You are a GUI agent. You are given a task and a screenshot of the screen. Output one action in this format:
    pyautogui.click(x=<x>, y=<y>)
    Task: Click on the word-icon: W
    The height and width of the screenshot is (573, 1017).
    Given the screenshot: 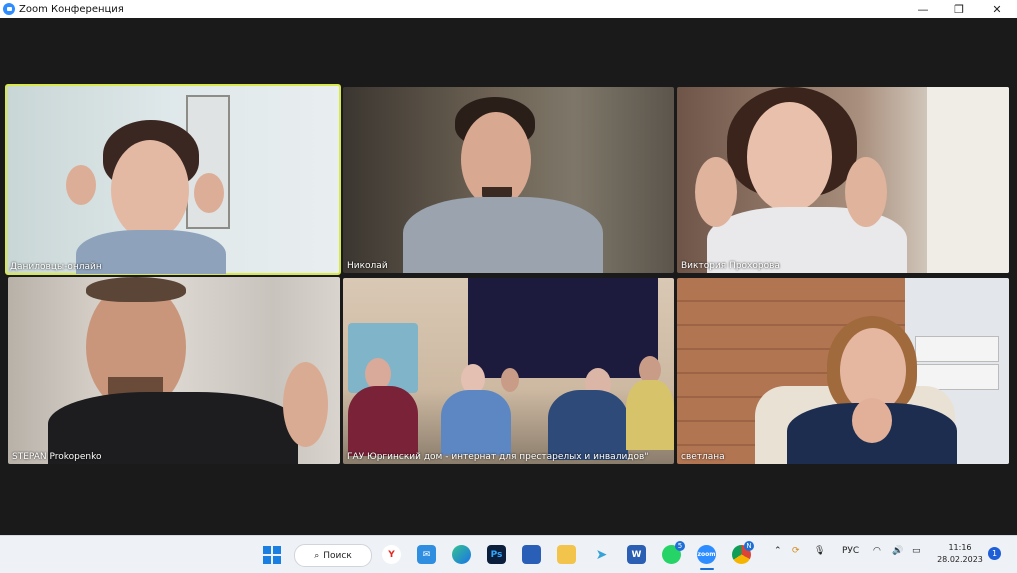 What is the action you would take?
    pyautogui.click(x=636, y=554)
    